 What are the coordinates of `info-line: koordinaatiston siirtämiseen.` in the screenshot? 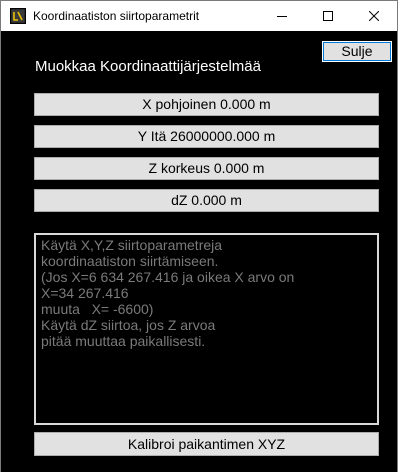 It's located at (130, 261).